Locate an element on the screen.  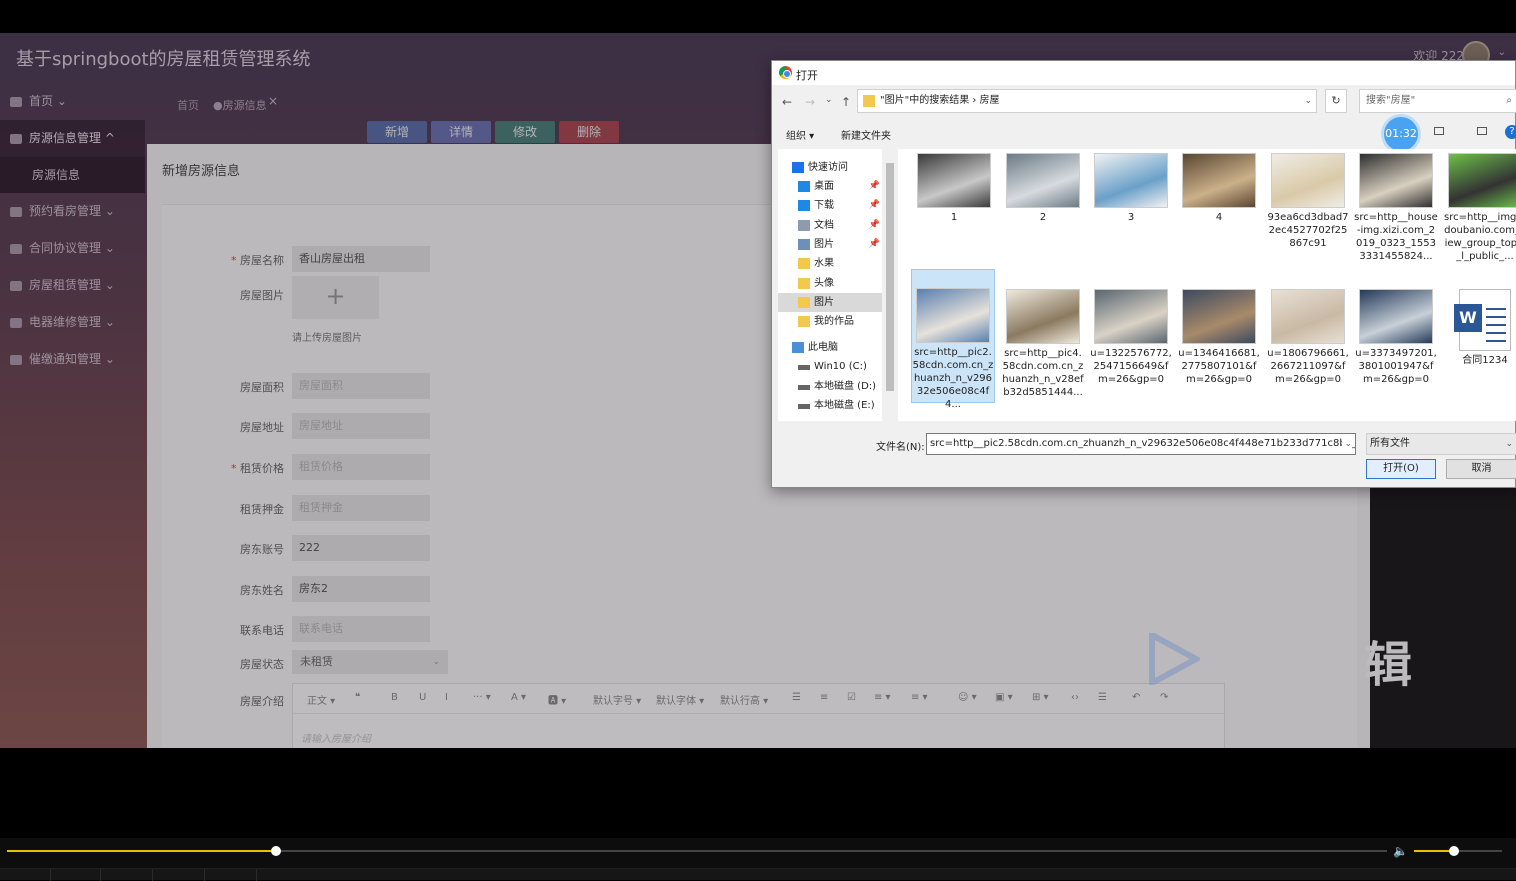
image-upload-button: + is located at coordinates (335, 297).